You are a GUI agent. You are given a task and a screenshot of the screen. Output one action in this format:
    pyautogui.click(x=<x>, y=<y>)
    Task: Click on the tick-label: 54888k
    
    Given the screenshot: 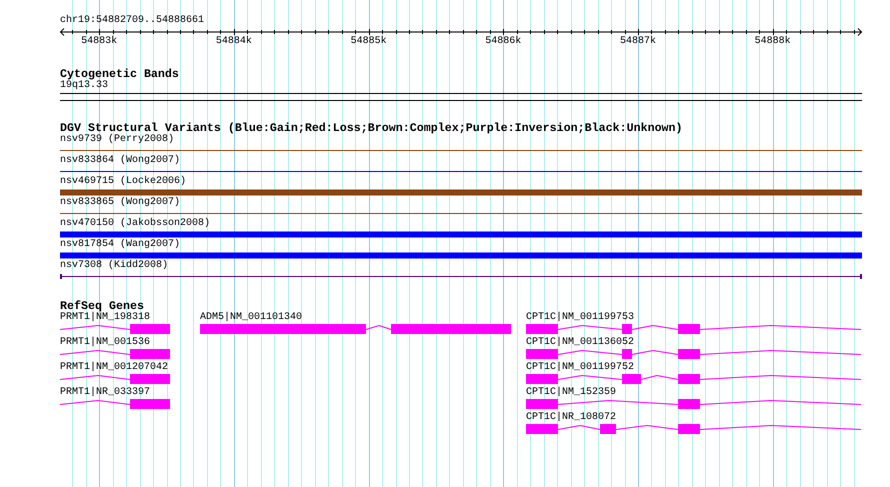 What is the action you would take?
    pyautogui.click(x=772, y=42)
    